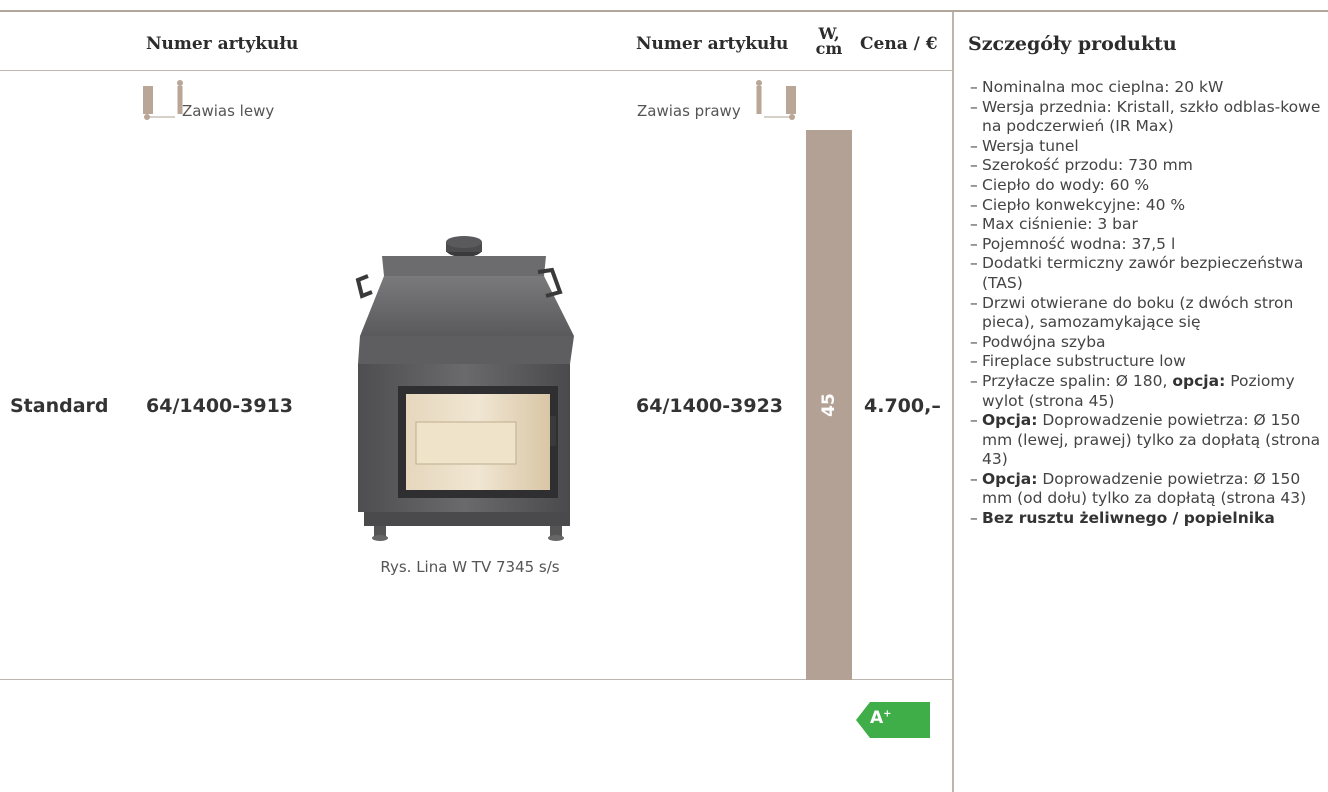  What do you see at coordinates (829, 48) in the screenshot?
I see `header-width-unit: cm` at bounding box center [829, 48].